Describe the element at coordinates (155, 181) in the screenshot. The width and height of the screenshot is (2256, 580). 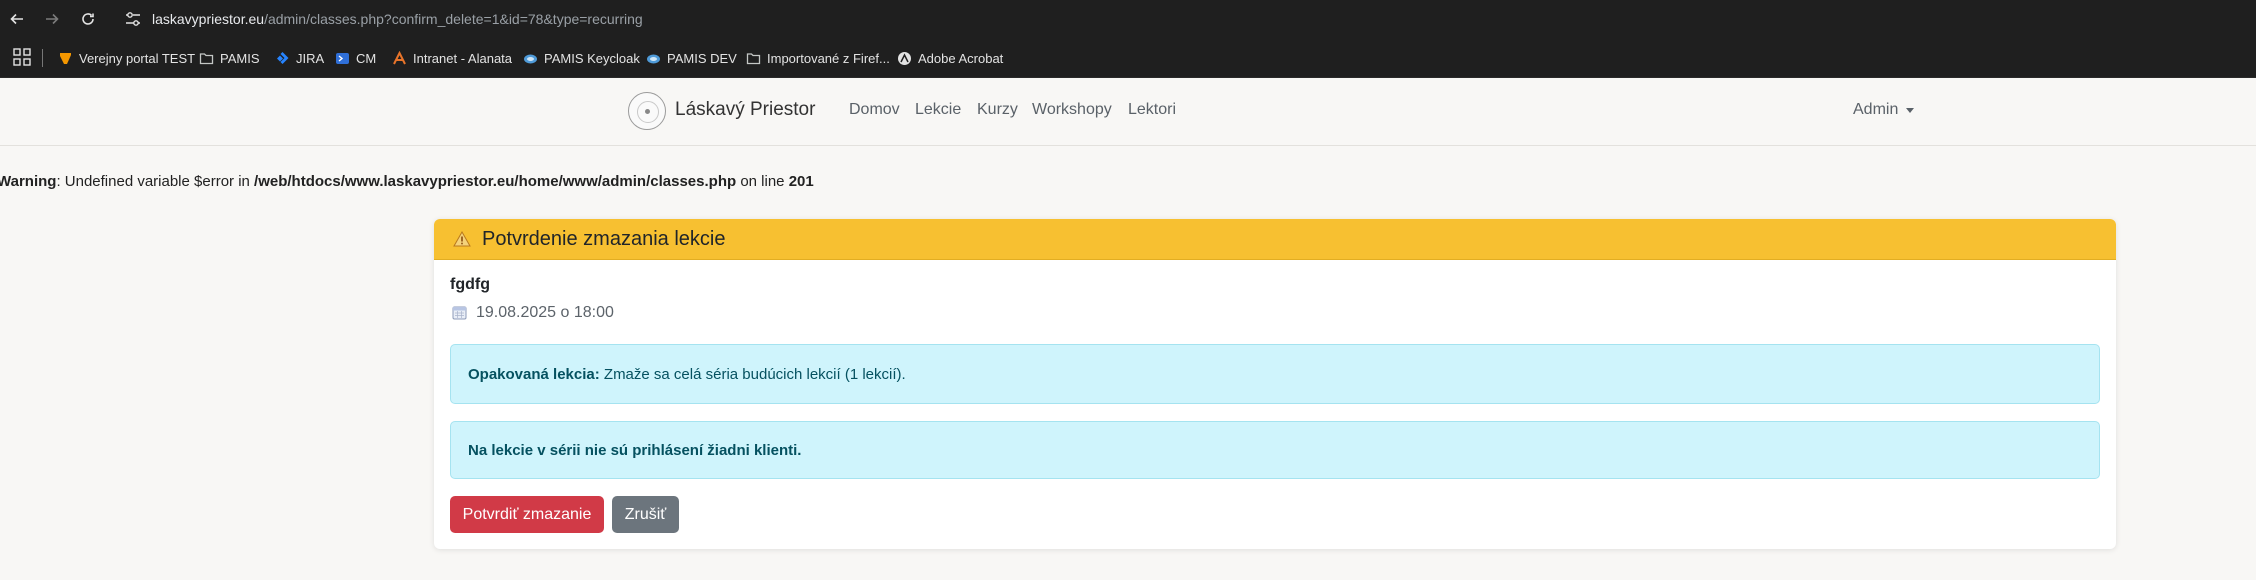
I see `warning-message: : Undefined variable $error in` at that location.